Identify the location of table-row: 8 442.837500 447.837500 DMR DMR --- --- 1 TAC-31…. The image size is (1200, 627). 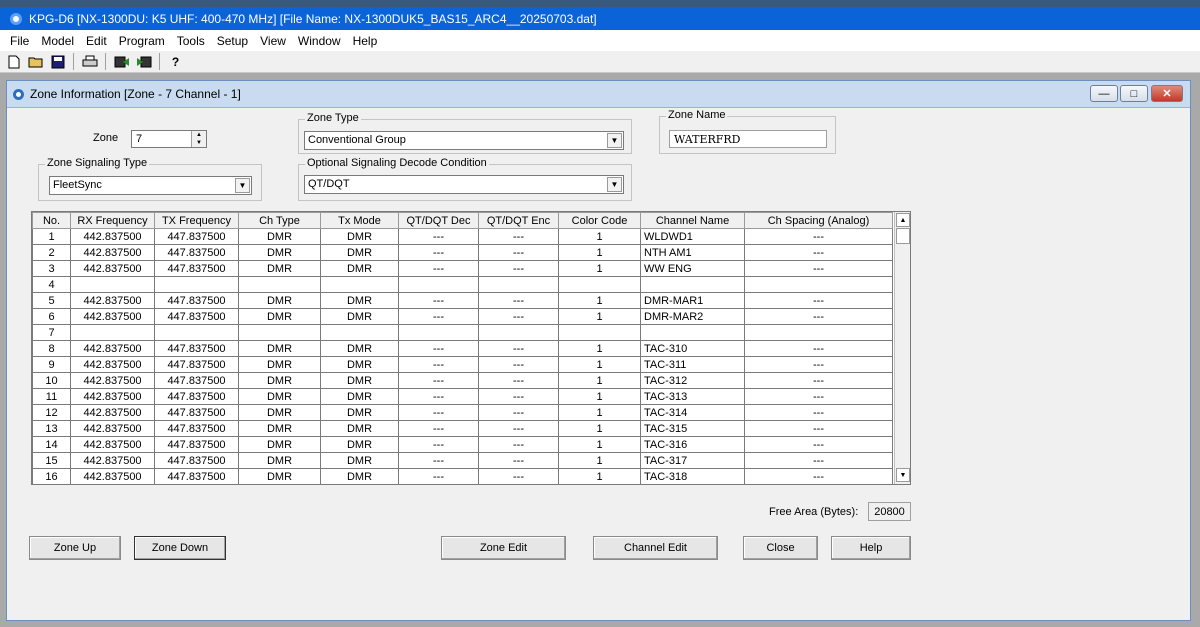
(462, 348).